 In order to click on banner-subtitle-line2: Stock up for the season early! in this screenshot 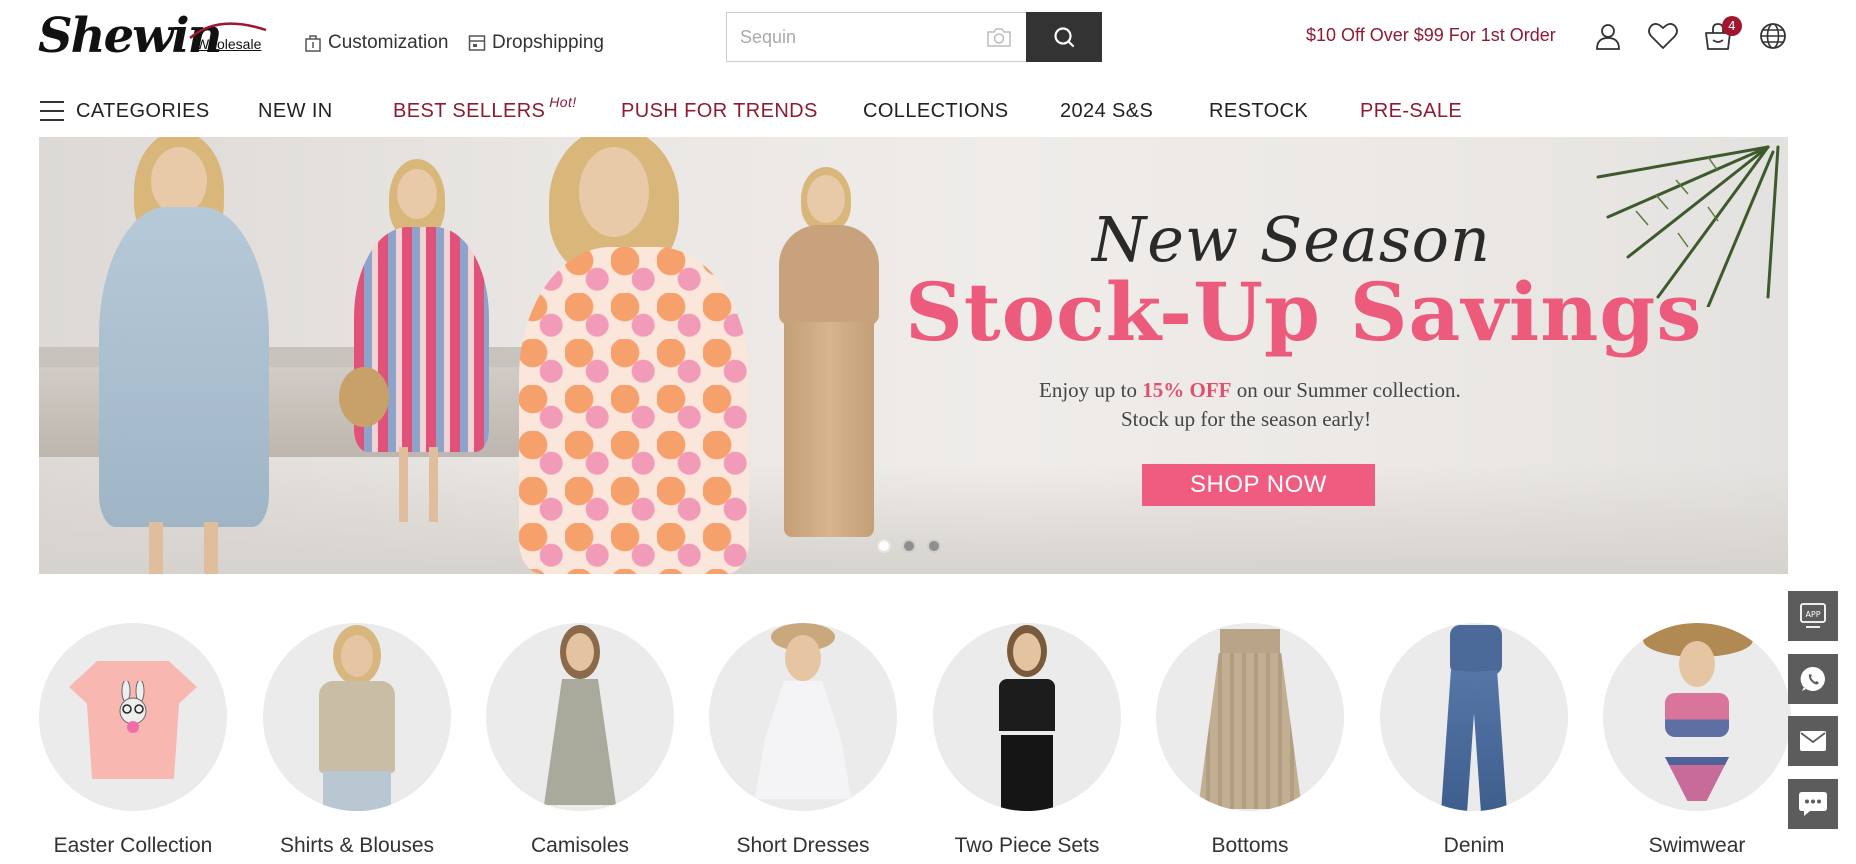, I will do `click(1246, 419)`.